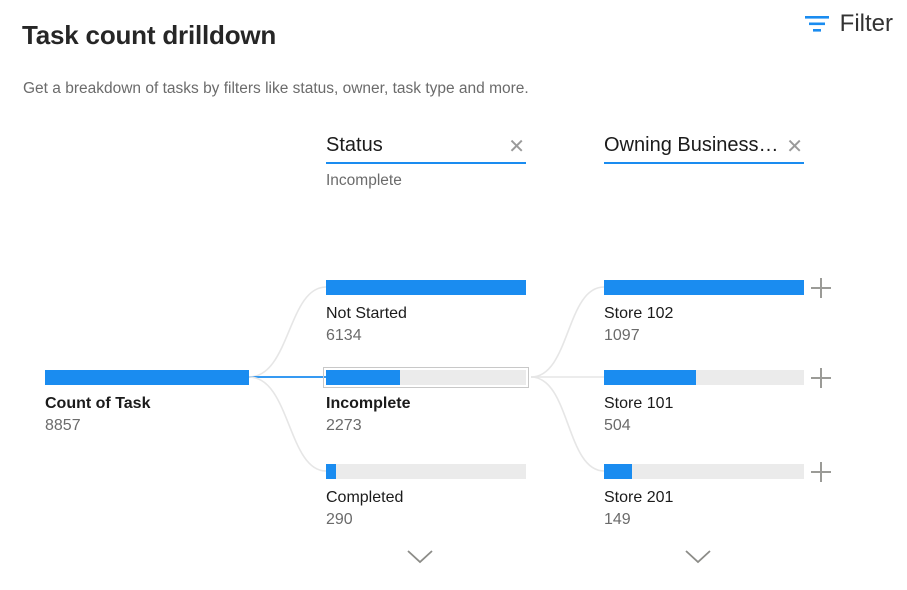 The image size is (907, 590). I want to click on column-title: Status, so click(354, 145).